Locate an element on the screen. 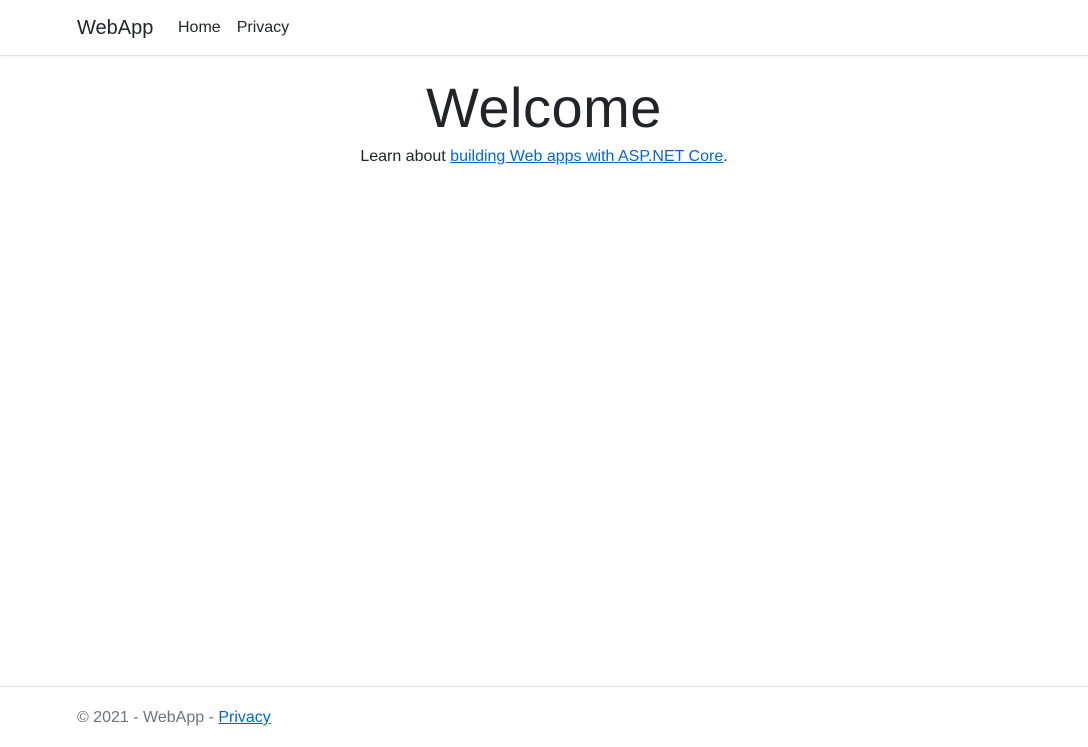 The image size is (1088, 747). lead-prefix: Learn about is located at coordinates (405, 156).